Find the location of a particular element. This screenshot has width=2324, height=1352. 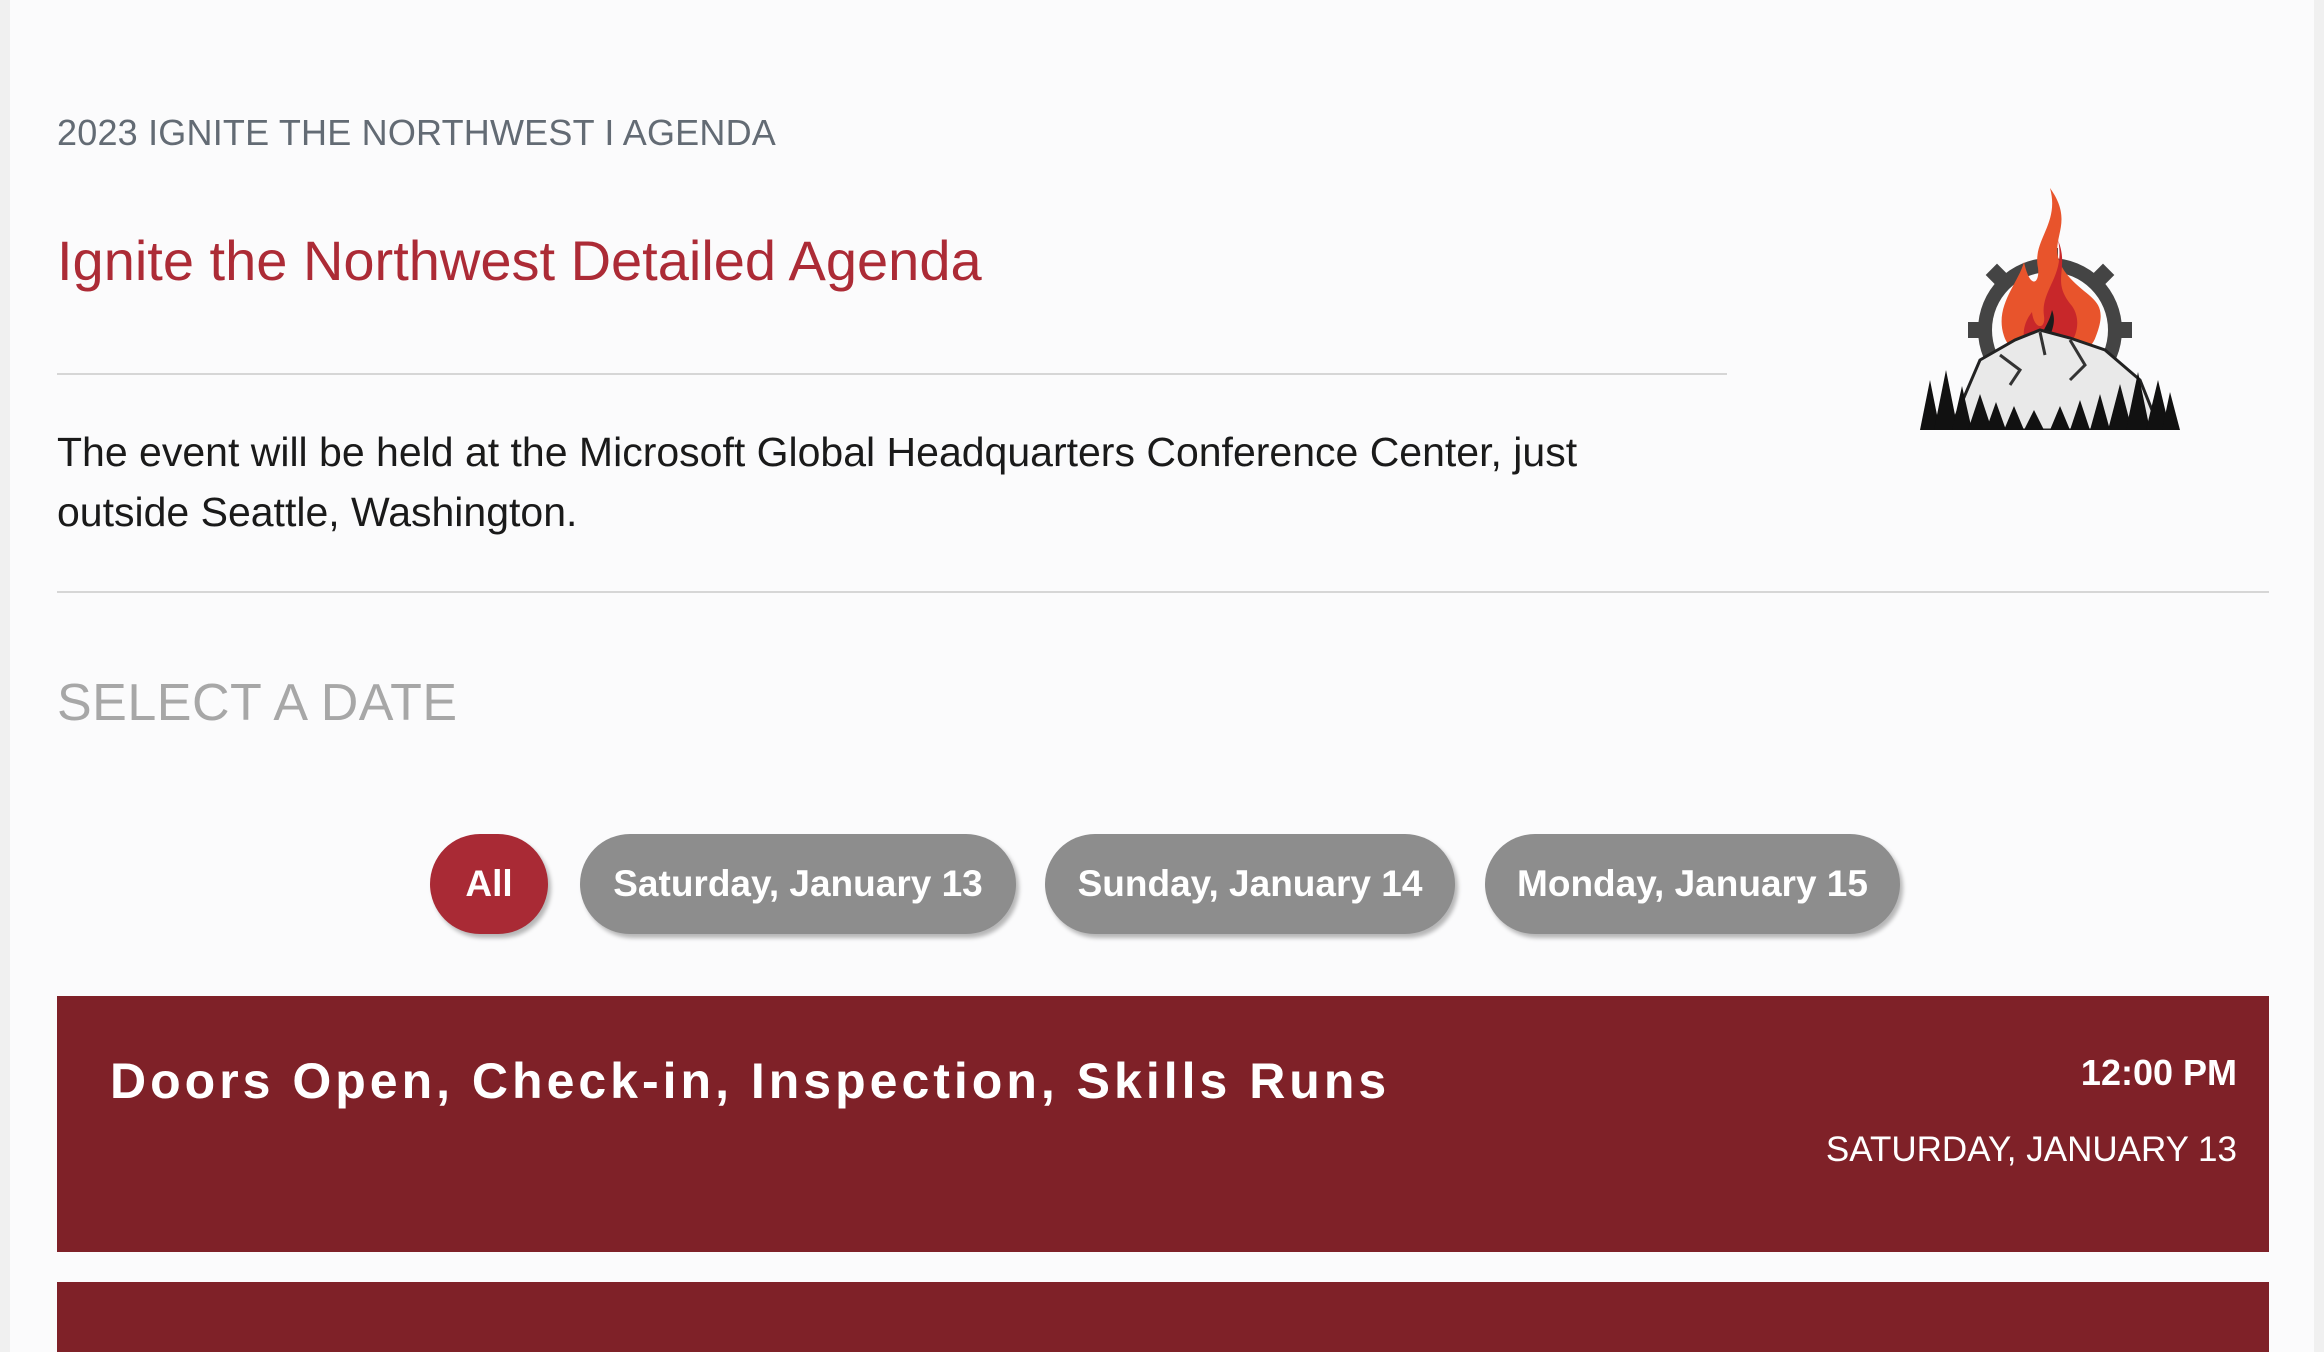

agenda-event-card is located at coordinates (1163, 1317).